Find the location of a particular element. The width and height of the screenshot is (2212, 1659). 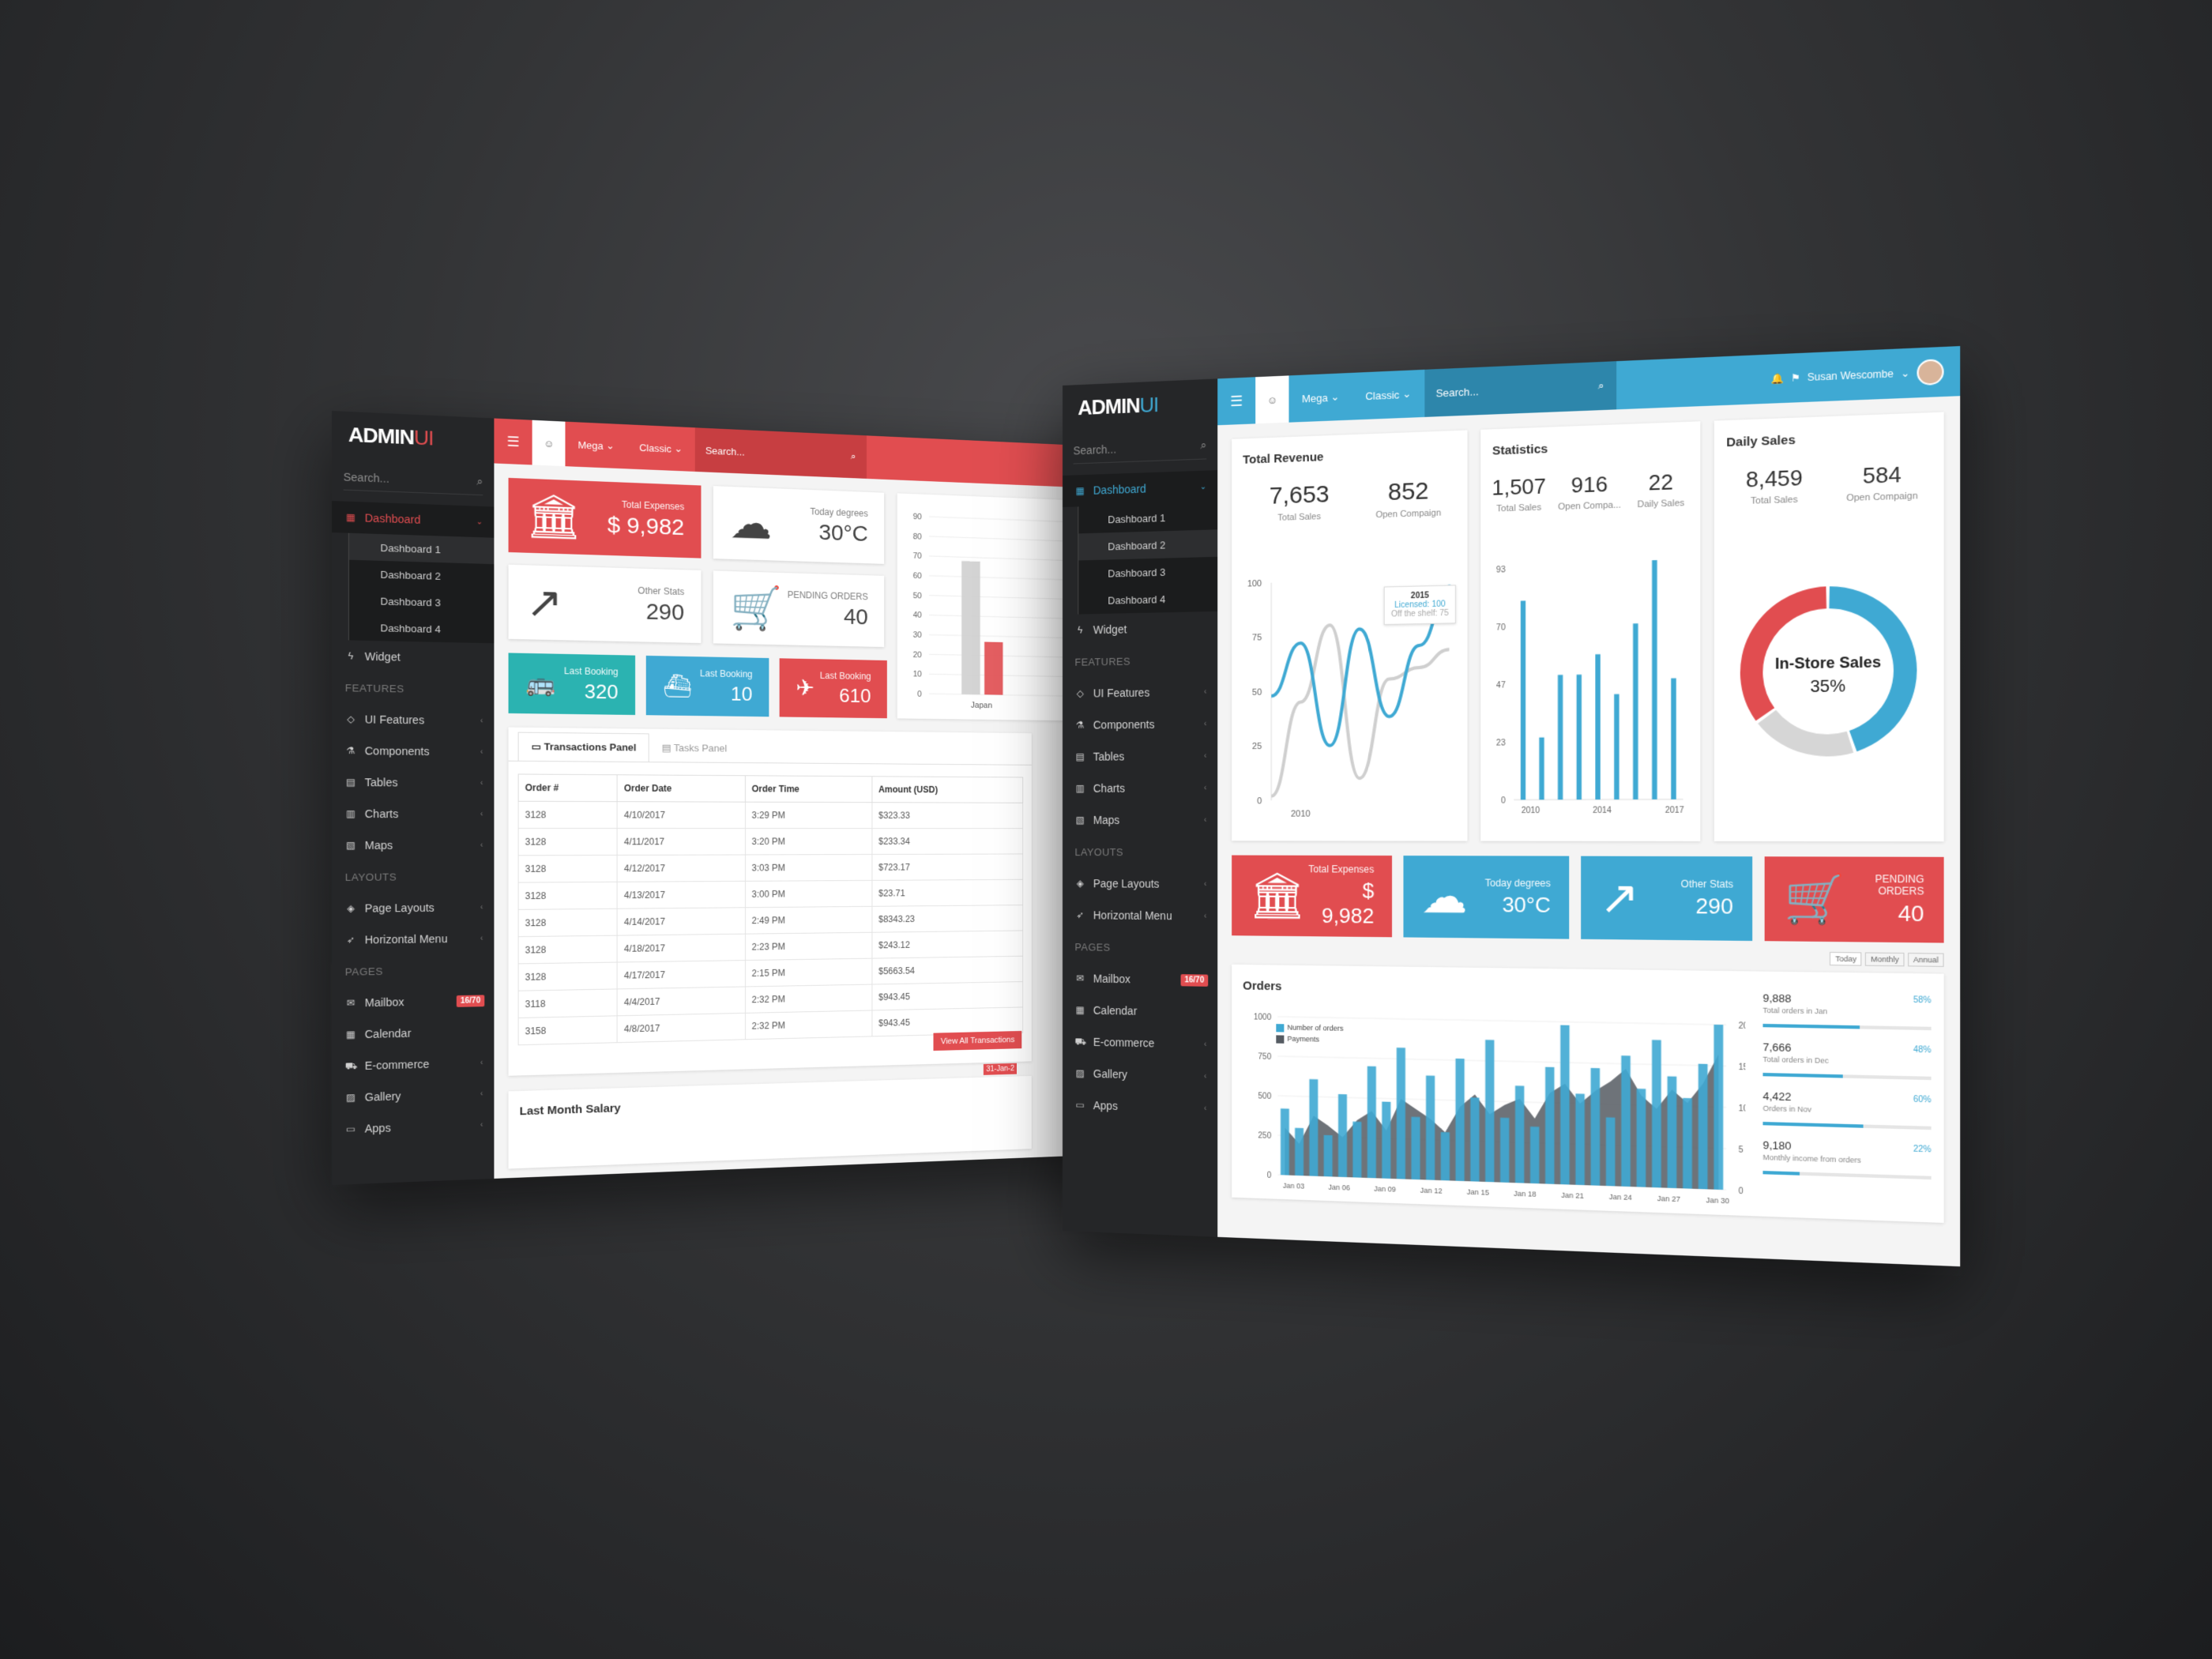

table-cell: $323.33 is located at coordinates (947, 816).